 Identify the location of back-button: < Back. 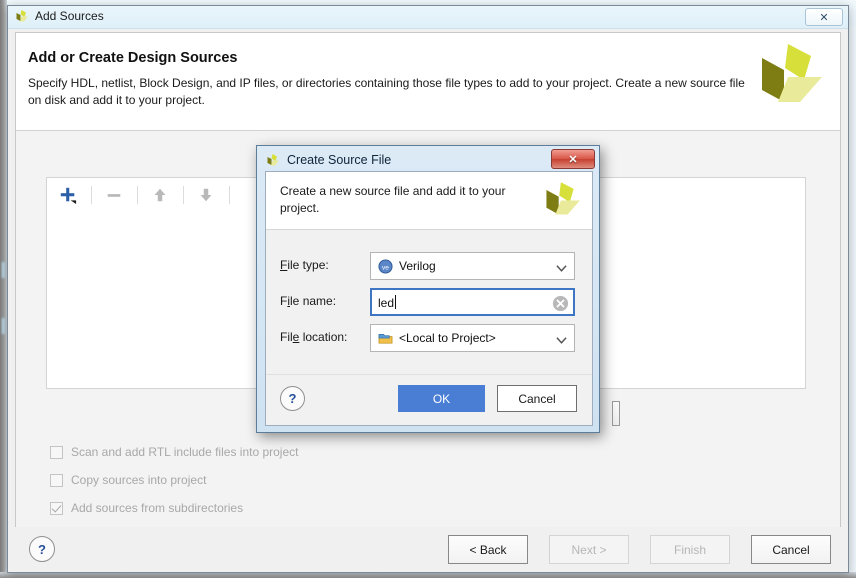
(488, 549).